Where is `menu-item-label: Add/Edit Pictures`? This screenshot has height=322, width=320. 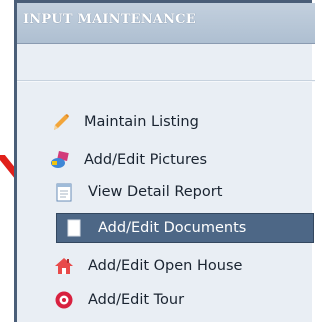
menu-item-label: Add/Edit Pictures is located at coordinates (146, 160).